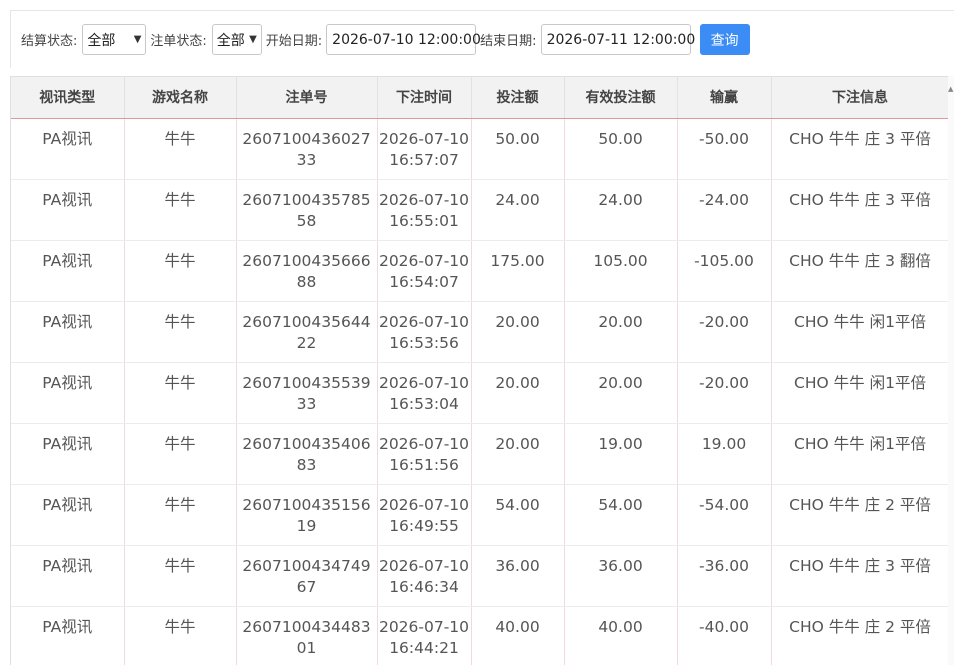 Image resolution: width=954 pixels, height=665 pixels. I want to click on start-date-value: 2026-07-10 12:00:00, so click(406, 39).